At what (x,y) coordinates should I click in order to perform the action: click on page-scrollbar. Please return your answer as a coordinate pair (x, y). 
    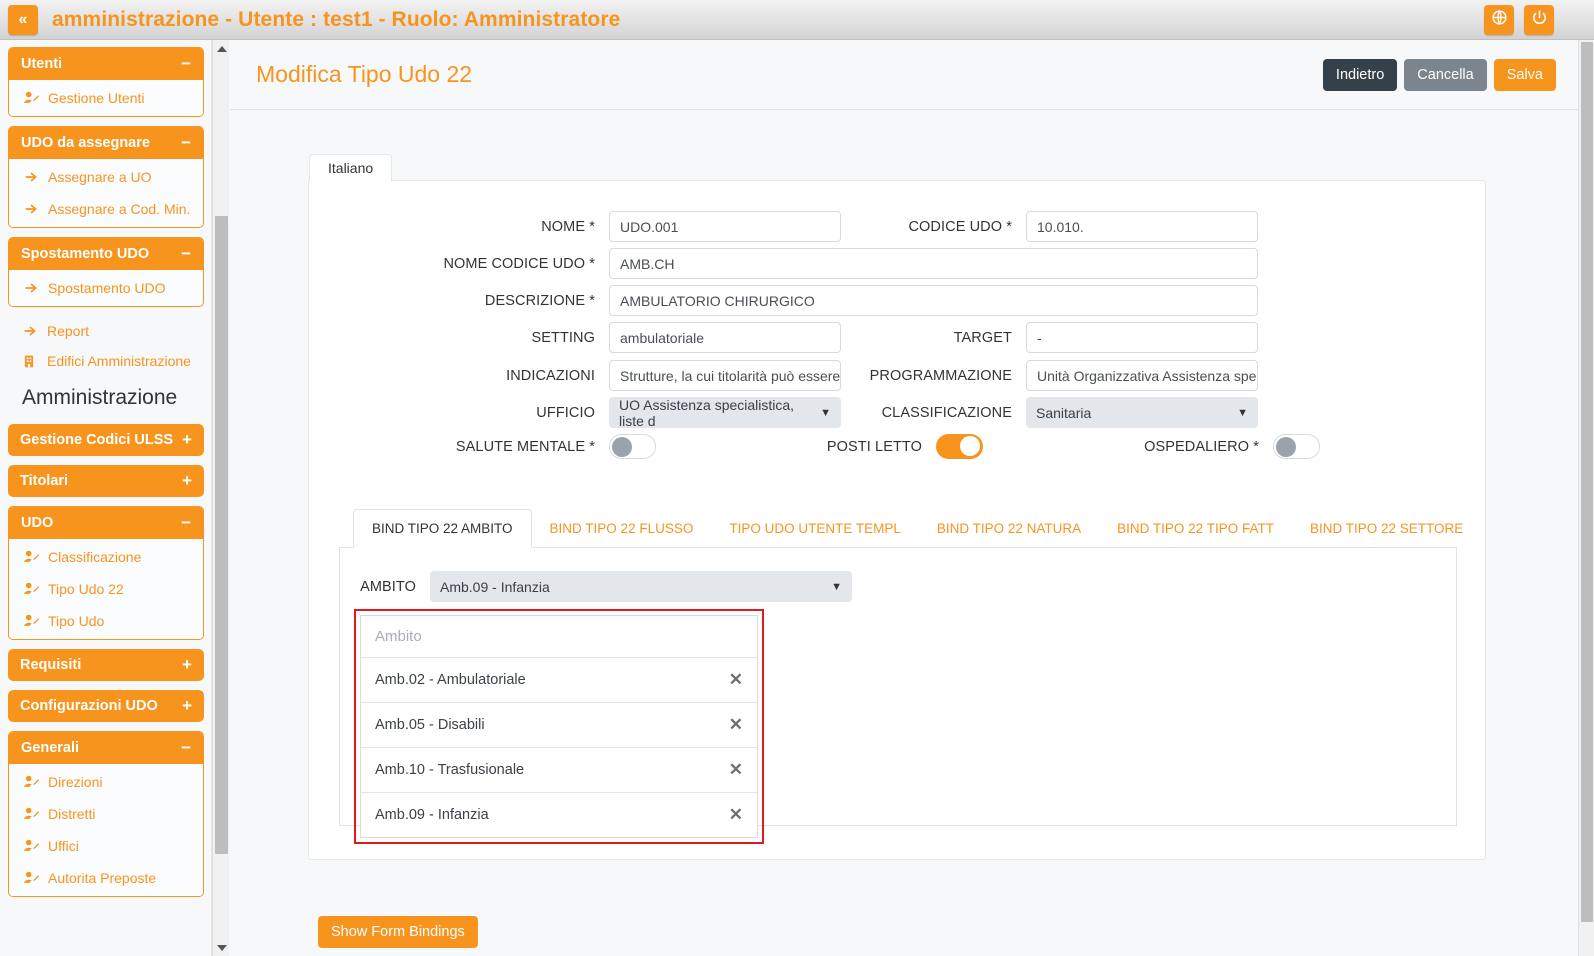
    Looking at the image, I should click on (1586, 498).